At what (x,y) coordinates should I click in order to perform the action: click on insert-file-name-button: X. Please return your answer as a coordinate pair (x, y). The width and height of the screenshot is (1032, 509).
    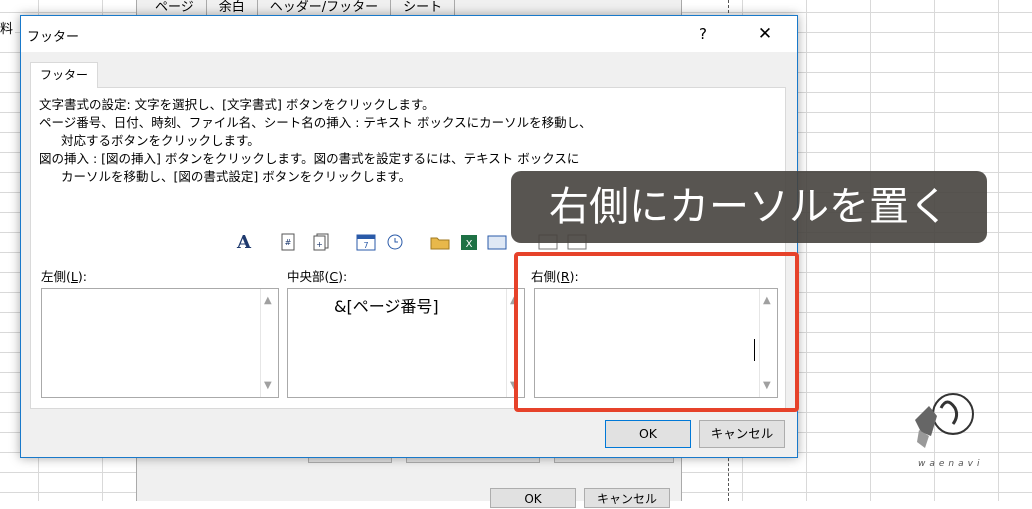
    Looking at the image, I should click on (469, 242).